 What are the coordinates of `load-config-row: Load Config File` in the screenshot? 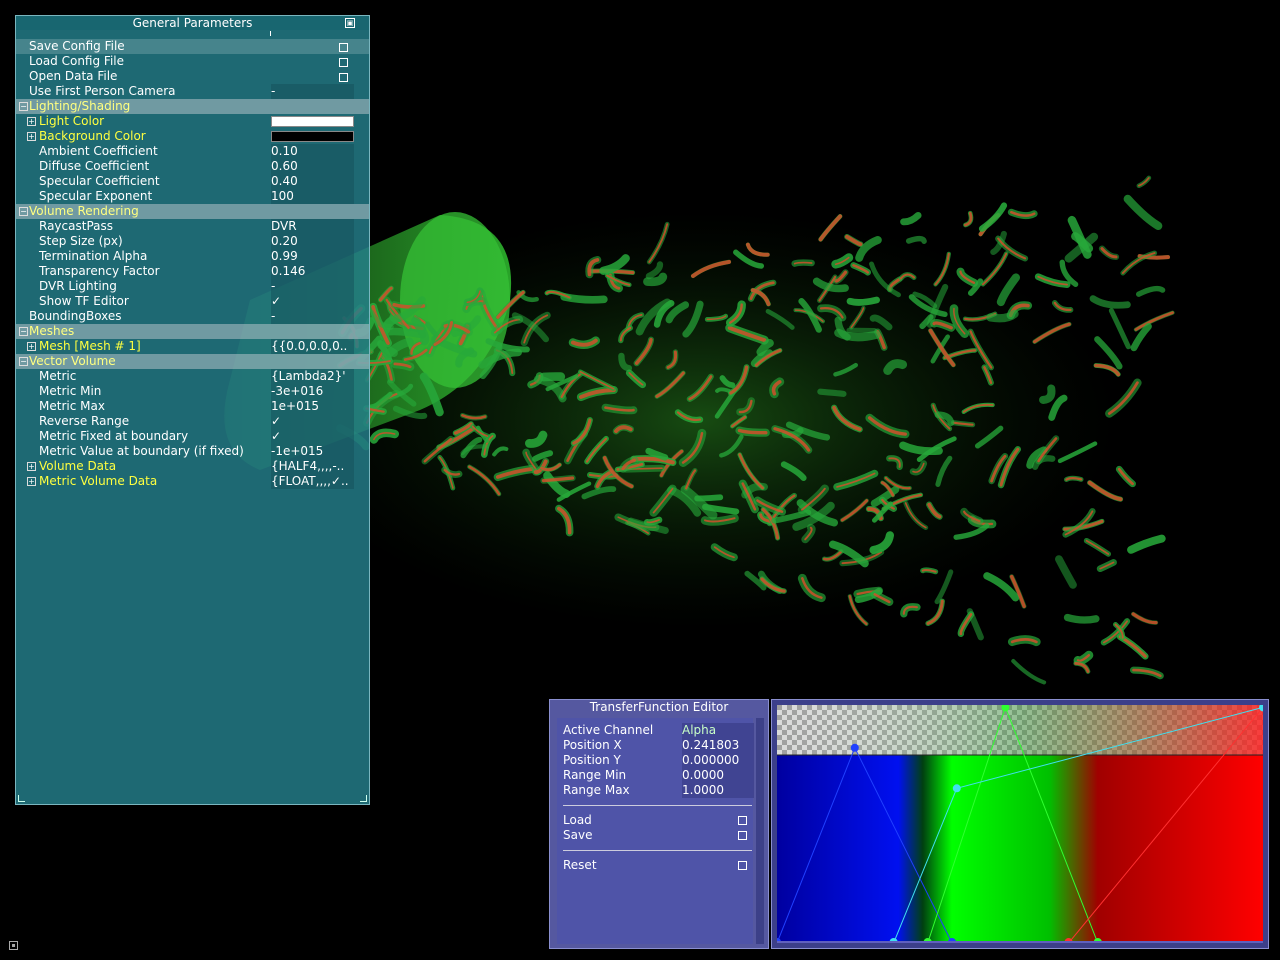 It's located at (192, 61).